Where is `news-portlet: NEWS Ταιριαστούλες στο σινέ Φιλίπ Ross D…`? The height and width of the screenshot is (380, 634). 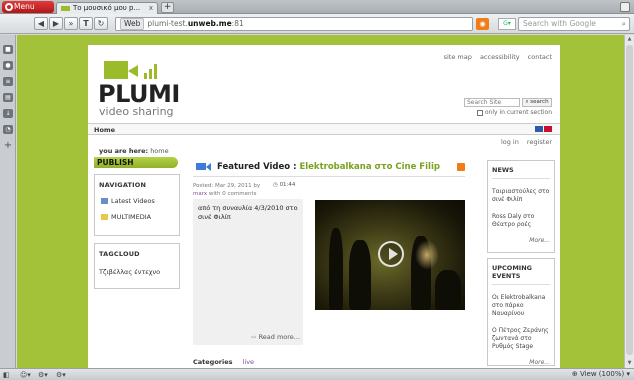
news-portlet: NEWS Ταιριαστούλες στο σινέ Φιλίπ Ross D… is located at coordinates (521, 206).